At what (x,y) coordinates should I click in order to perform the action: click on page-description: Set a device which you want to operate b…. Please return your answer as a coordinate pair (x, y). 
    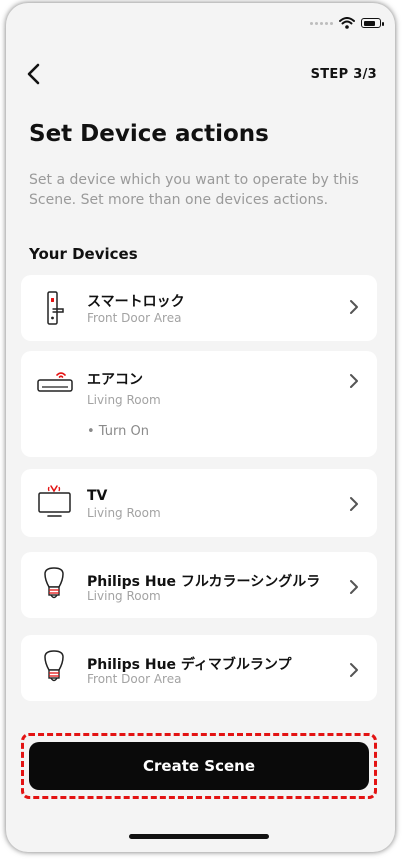
    Looking at the image, I should click on (194, 190).